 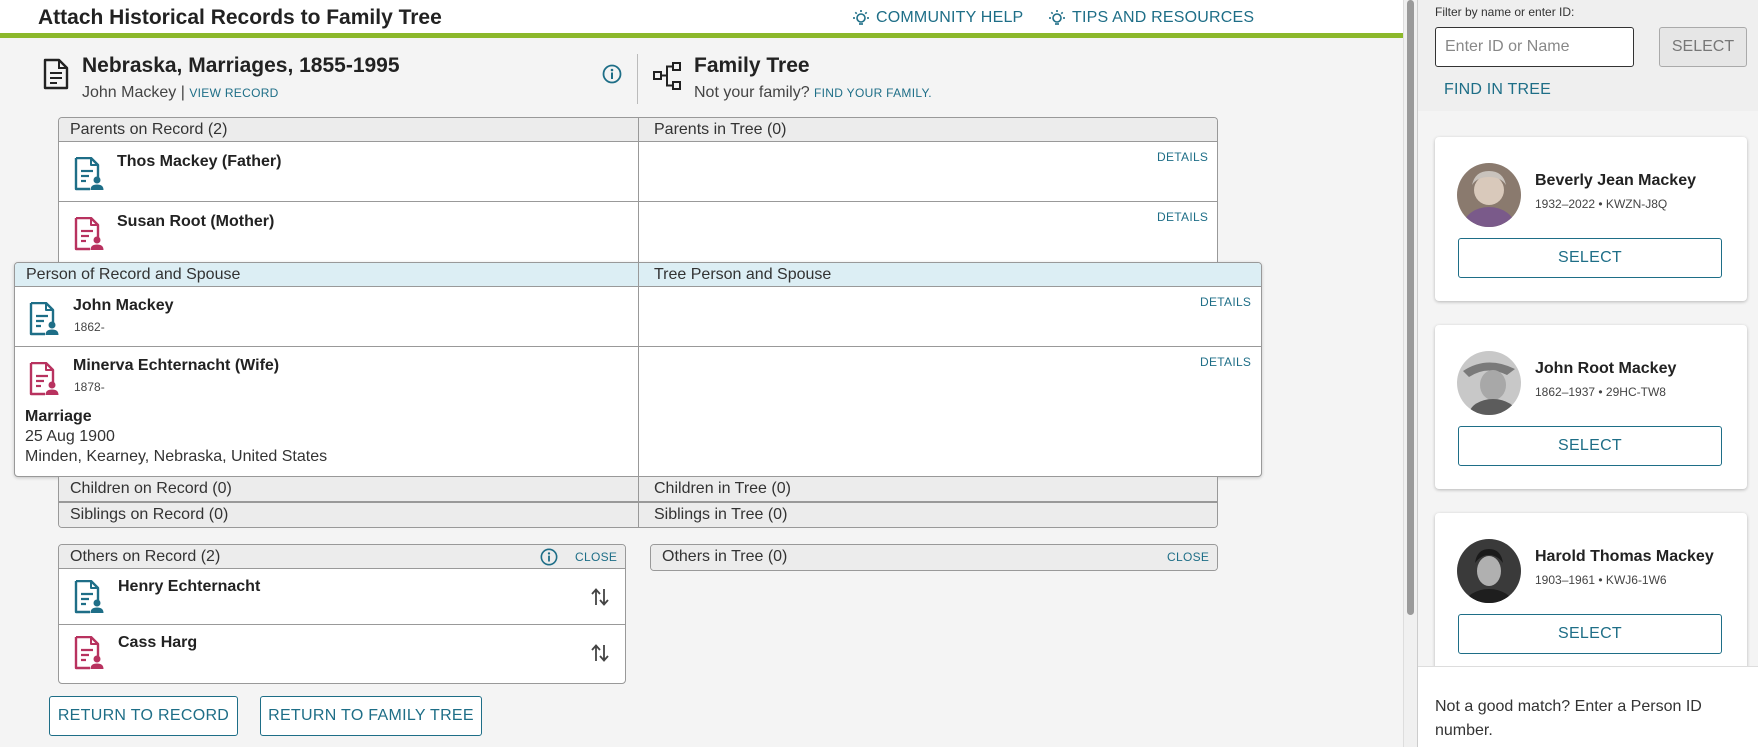 What do you see at coordinates (752, 92) in the screenshot?
I see `not-family-text: Not your family?` at bounding box center [752, 92].